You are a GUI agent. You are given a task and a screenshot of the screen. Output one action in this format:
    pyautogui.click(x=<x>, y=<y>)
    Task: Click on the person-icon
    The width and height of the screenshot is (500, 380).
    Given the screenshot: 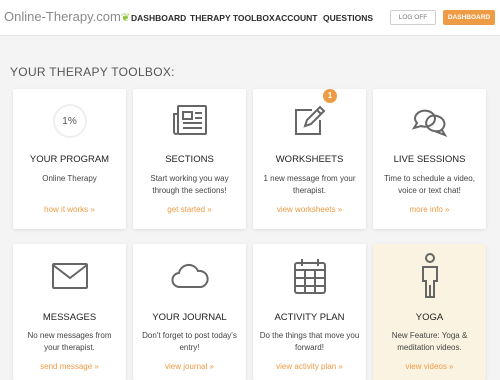 What is the action you would take?
    pyautogui.click(x=429, y=275)
    